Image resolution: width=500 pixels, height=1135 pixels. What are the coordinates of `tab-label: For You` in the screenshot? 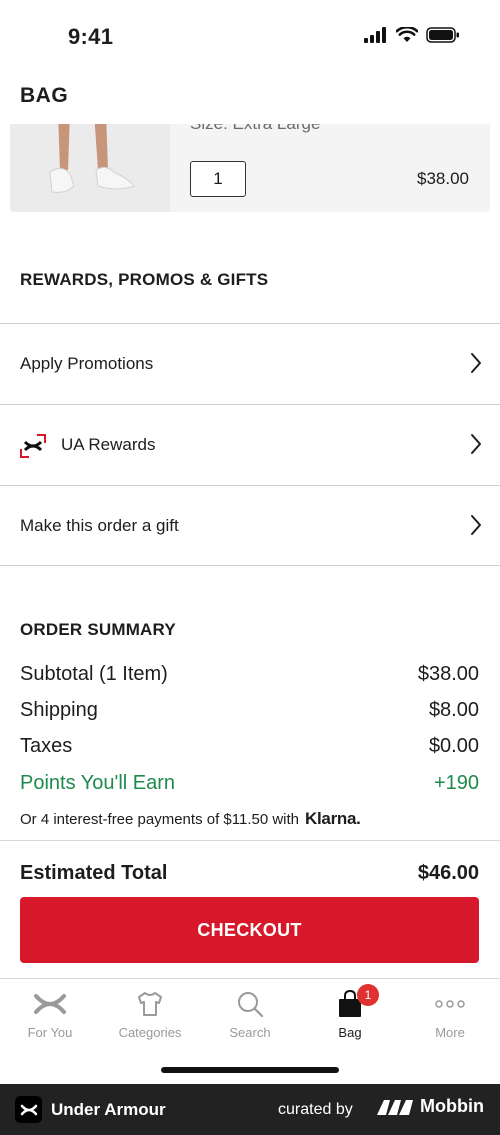 It's located at (50, 1032).